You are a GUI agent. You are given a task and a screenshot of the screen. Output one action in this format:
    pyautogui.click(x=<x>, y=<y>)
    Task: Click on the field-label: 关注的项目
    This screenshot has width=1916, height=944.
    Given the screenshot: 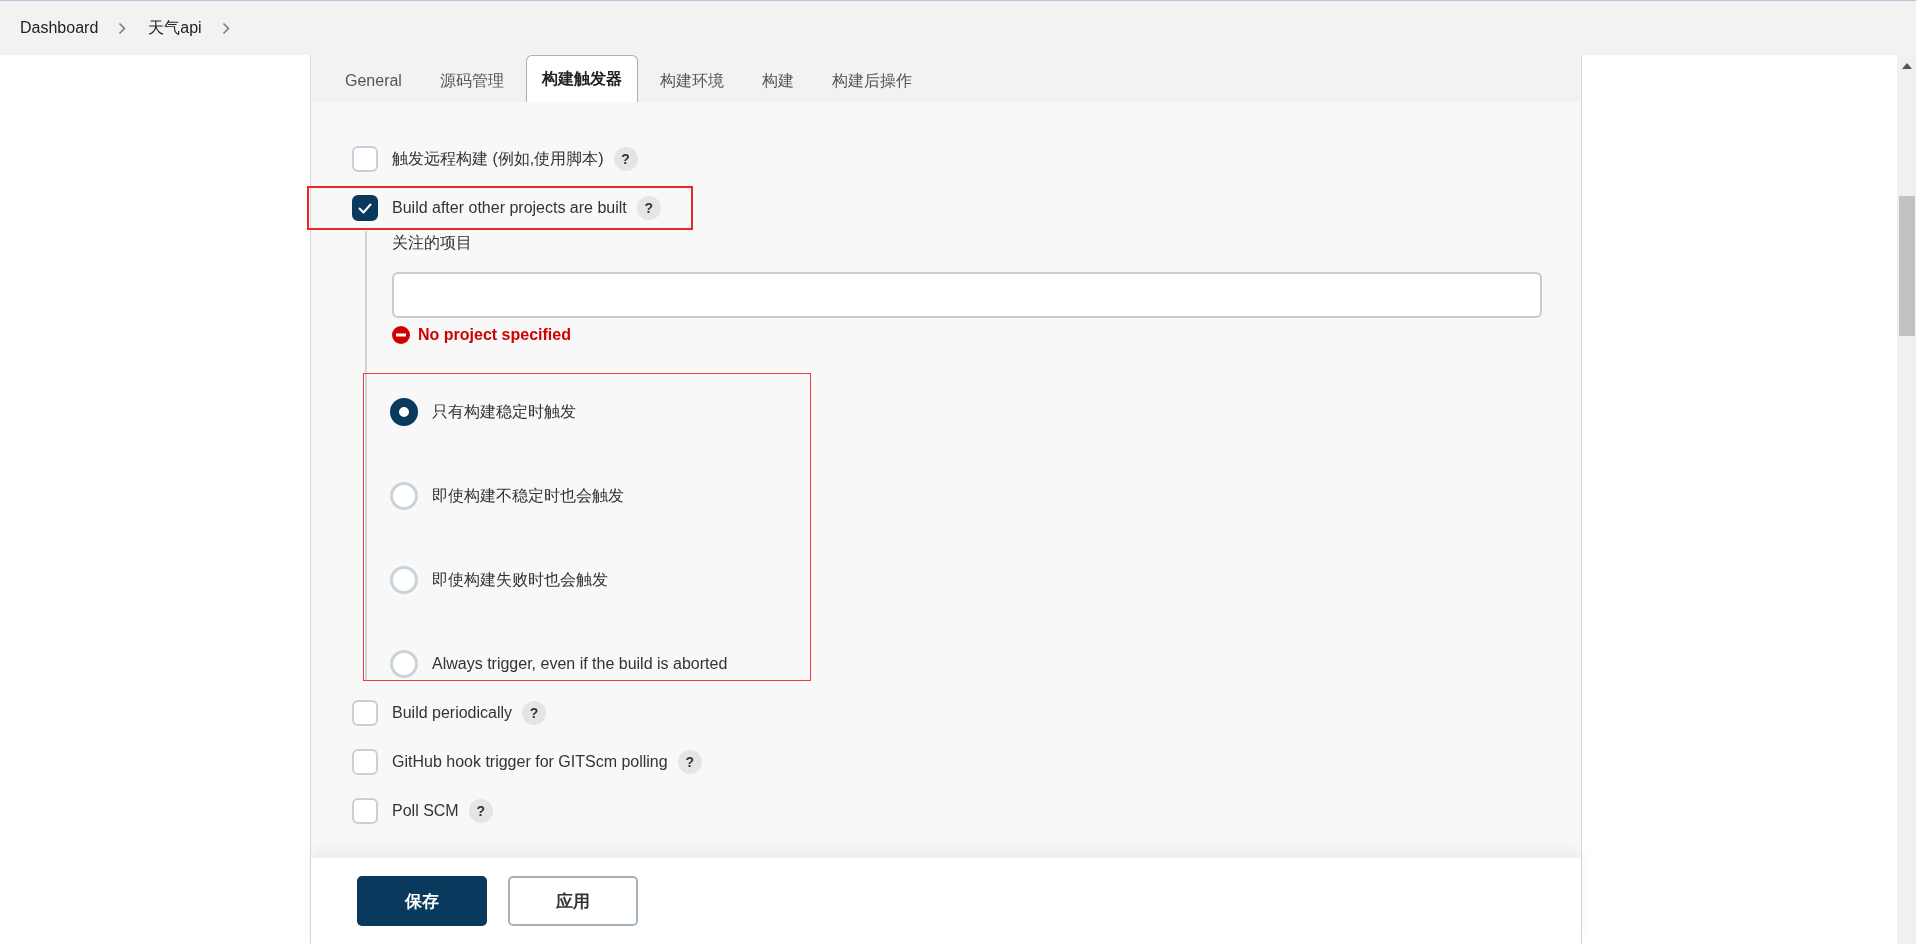 What is the action you would take?
    pyautogui.click(x=432, y=243)
    